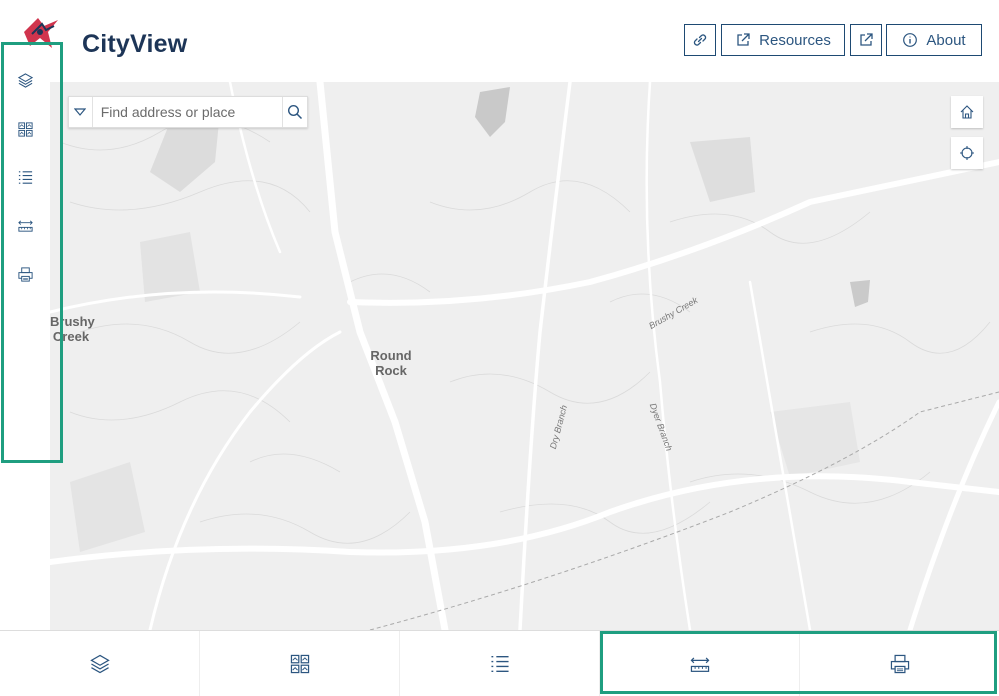 The width and height of the screenshot is (999, 696). I want to click on home-button, so click(967, 112).